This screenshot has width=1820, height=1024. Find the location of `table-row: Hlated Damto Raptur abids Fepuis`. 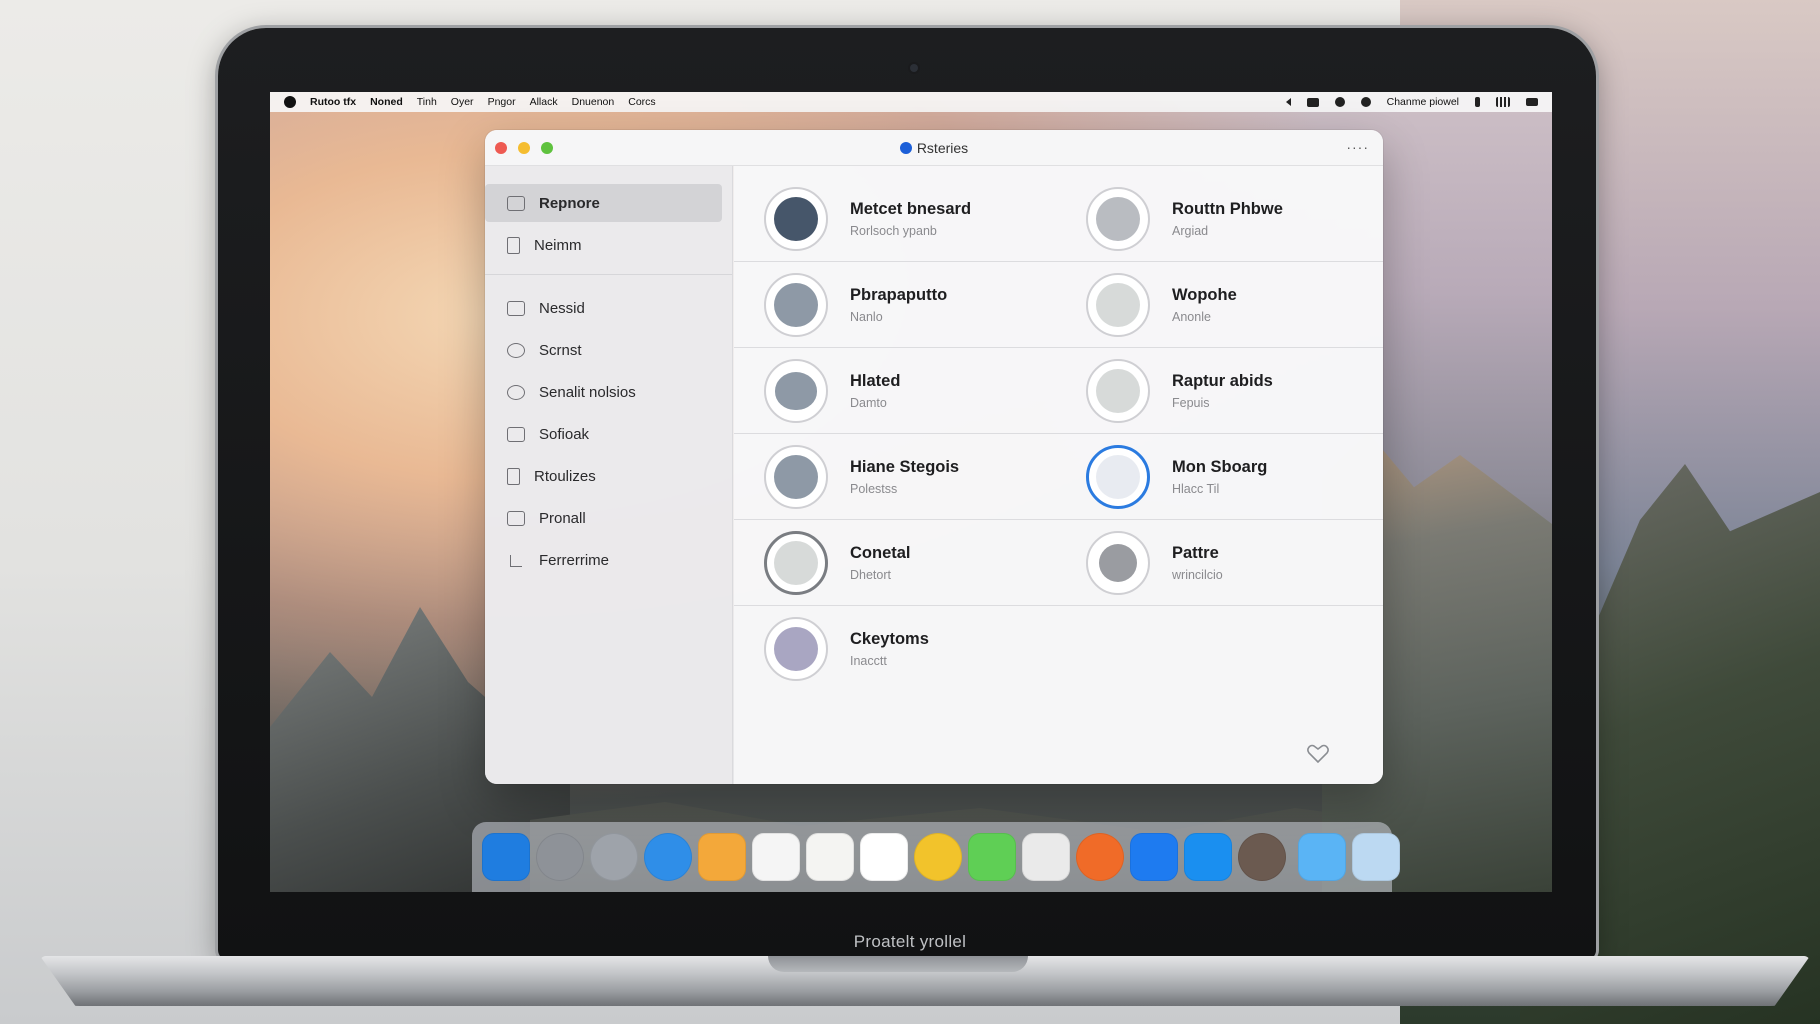

table-row: Hlated Damto Raptur abids Fepuis is located at coordinates (1058, 391).